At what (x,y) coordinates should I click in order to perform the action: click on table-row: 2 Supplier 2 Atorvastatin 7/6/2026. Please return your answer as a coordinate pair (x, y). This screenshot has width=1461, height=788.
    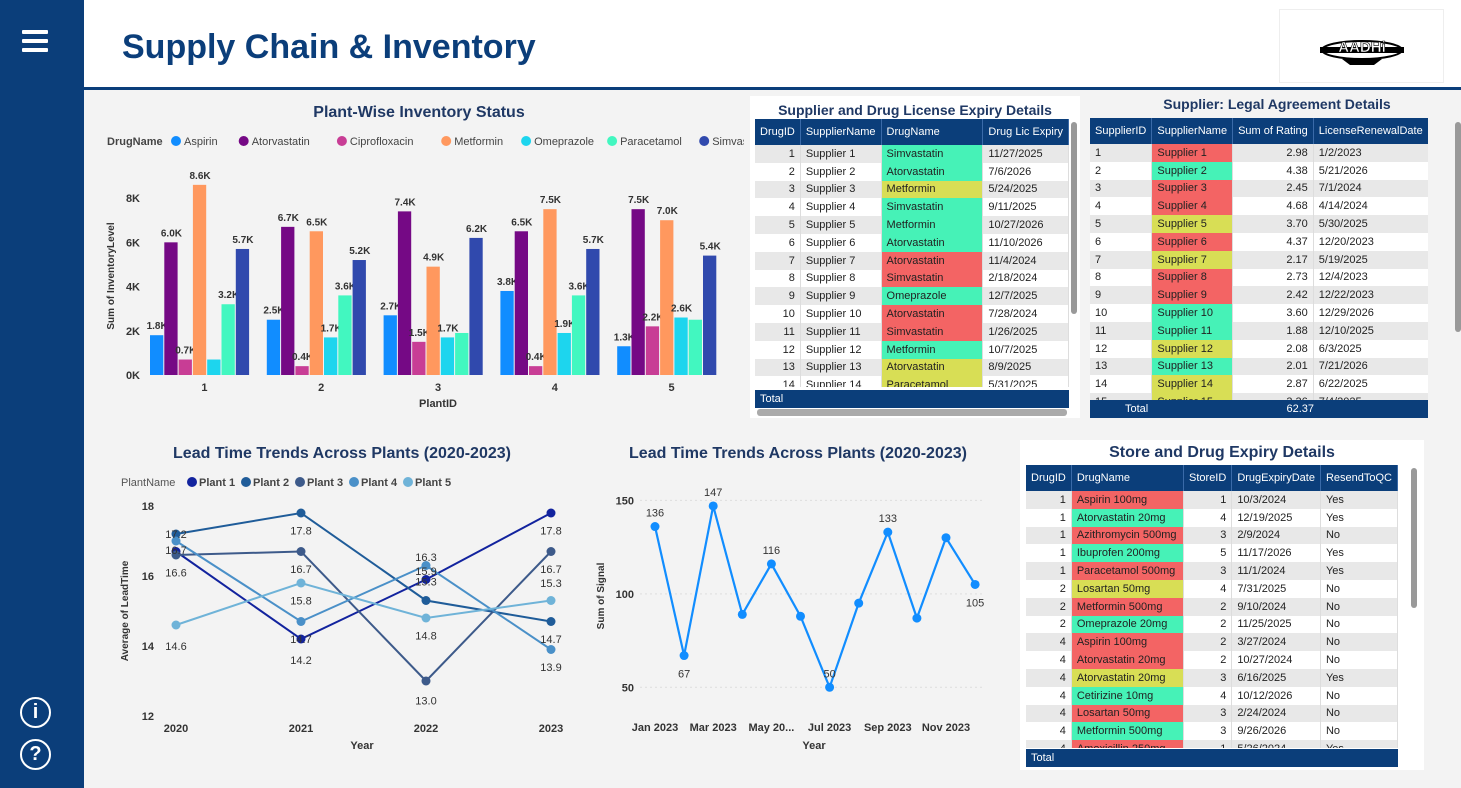
    Looking at the image, I should click on (912, 171).